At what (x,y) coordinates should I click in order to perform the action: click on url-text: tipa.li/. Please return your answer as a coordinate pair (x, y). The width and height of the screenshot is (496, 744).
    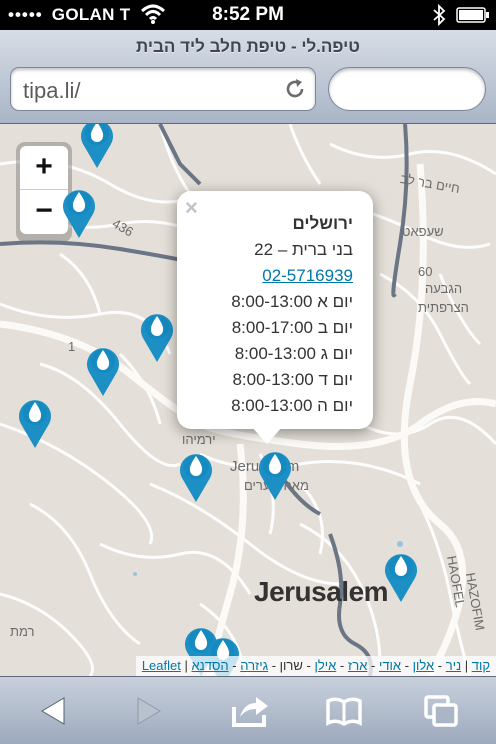
    Looking at the image, I should click on (52, 90).